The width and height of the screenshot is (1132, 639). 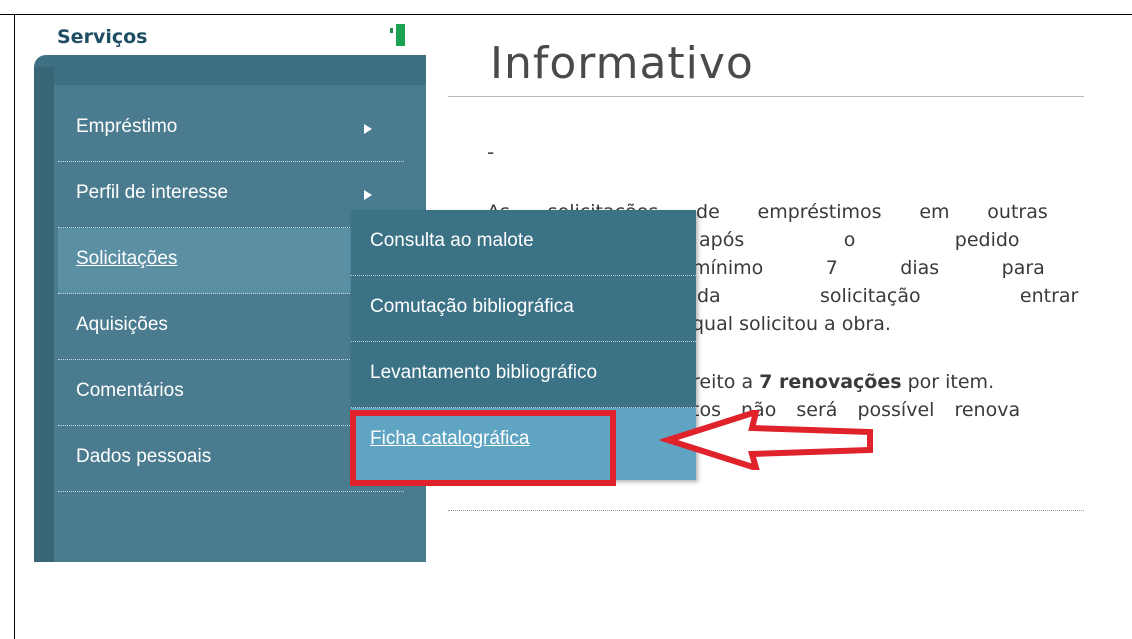 I want to click on submenu-item-label: Consulta ao malote, so click(x=452, y=240).